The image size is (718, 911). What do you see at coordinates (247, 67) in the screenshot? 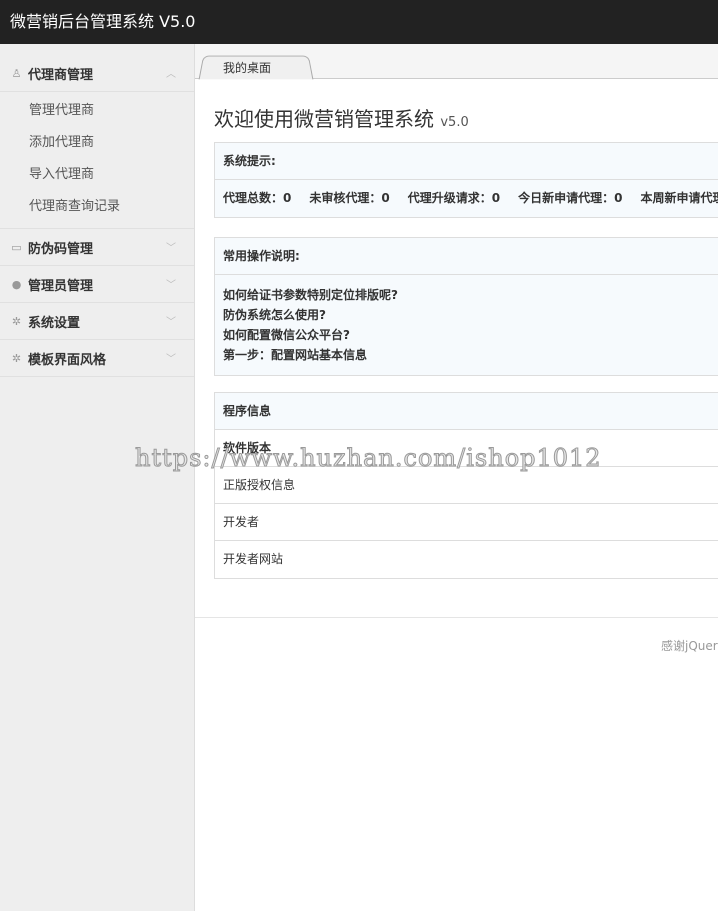
I see `tab-desktop-label: 我的桌面` at bounding box center [247, 67].